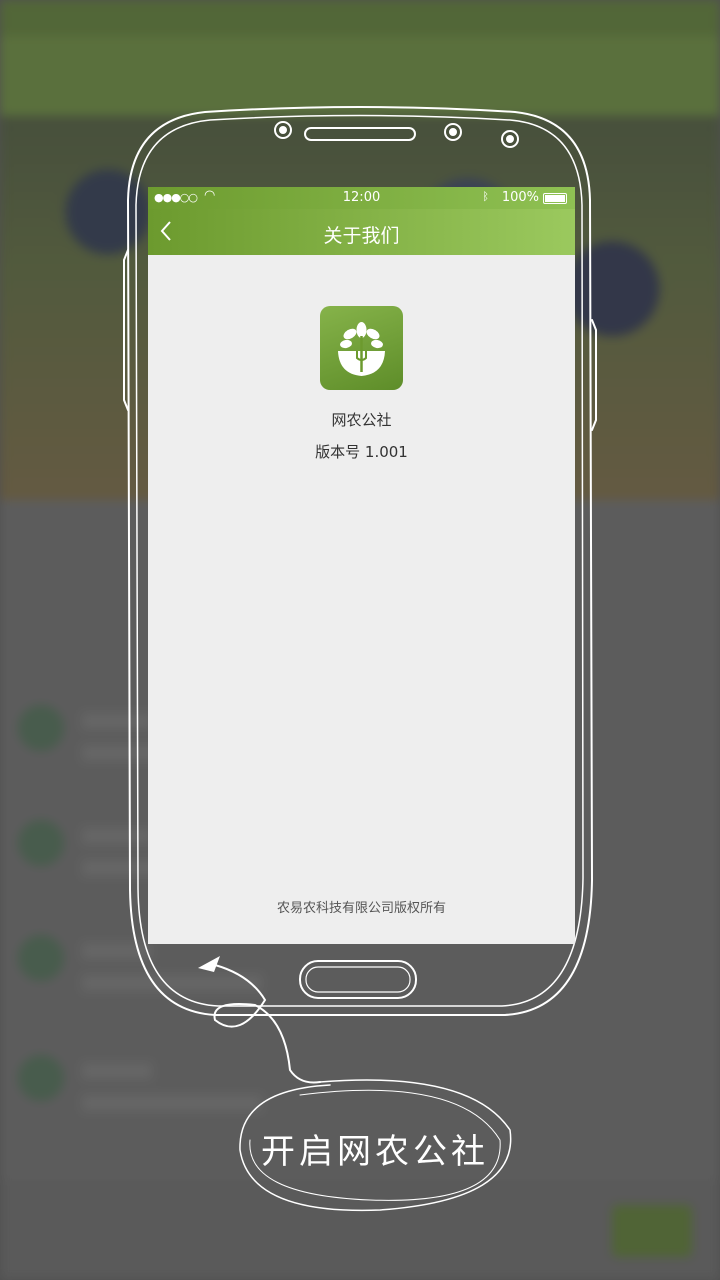  What do you see at coordinates (361, 452) in the screenshot?
I see `version-label: 版本号 1.001` at bounding box center [361, 452].